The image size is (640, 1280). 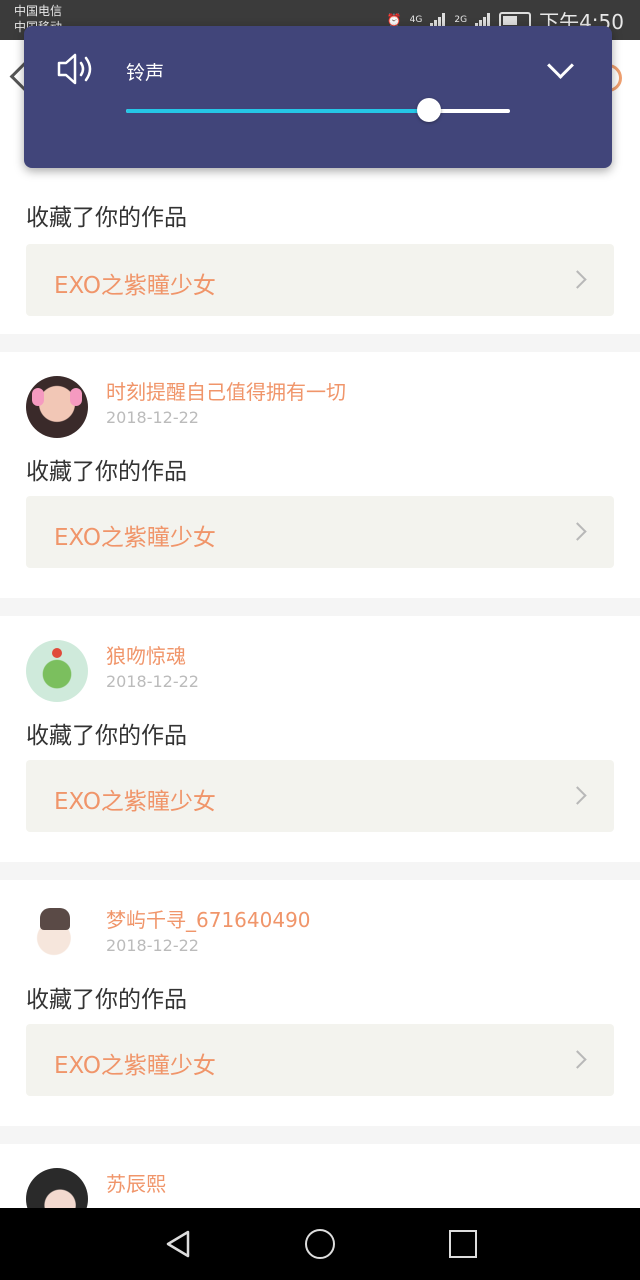 What do you see at coordinates (416, 20) in the screenshot?
I see `network-type-1: 4G` at bounding box center [416, 20].